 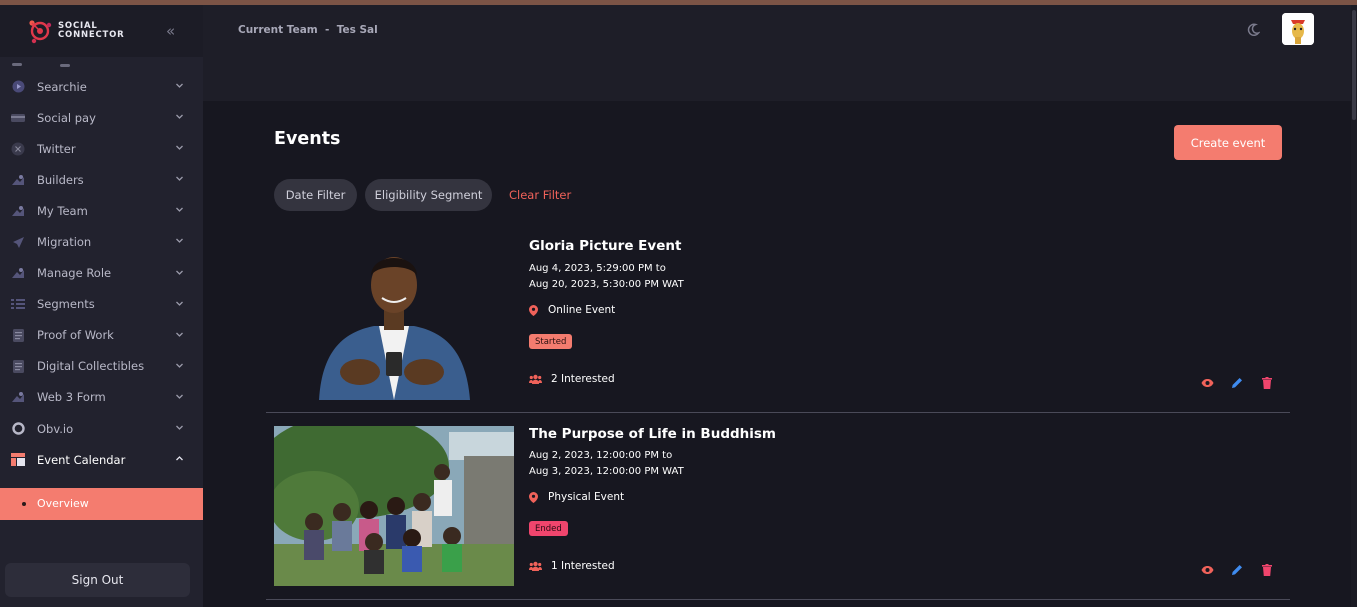 I want to click on event-title: Gloria Picture Event, so click(x=605, y=246).